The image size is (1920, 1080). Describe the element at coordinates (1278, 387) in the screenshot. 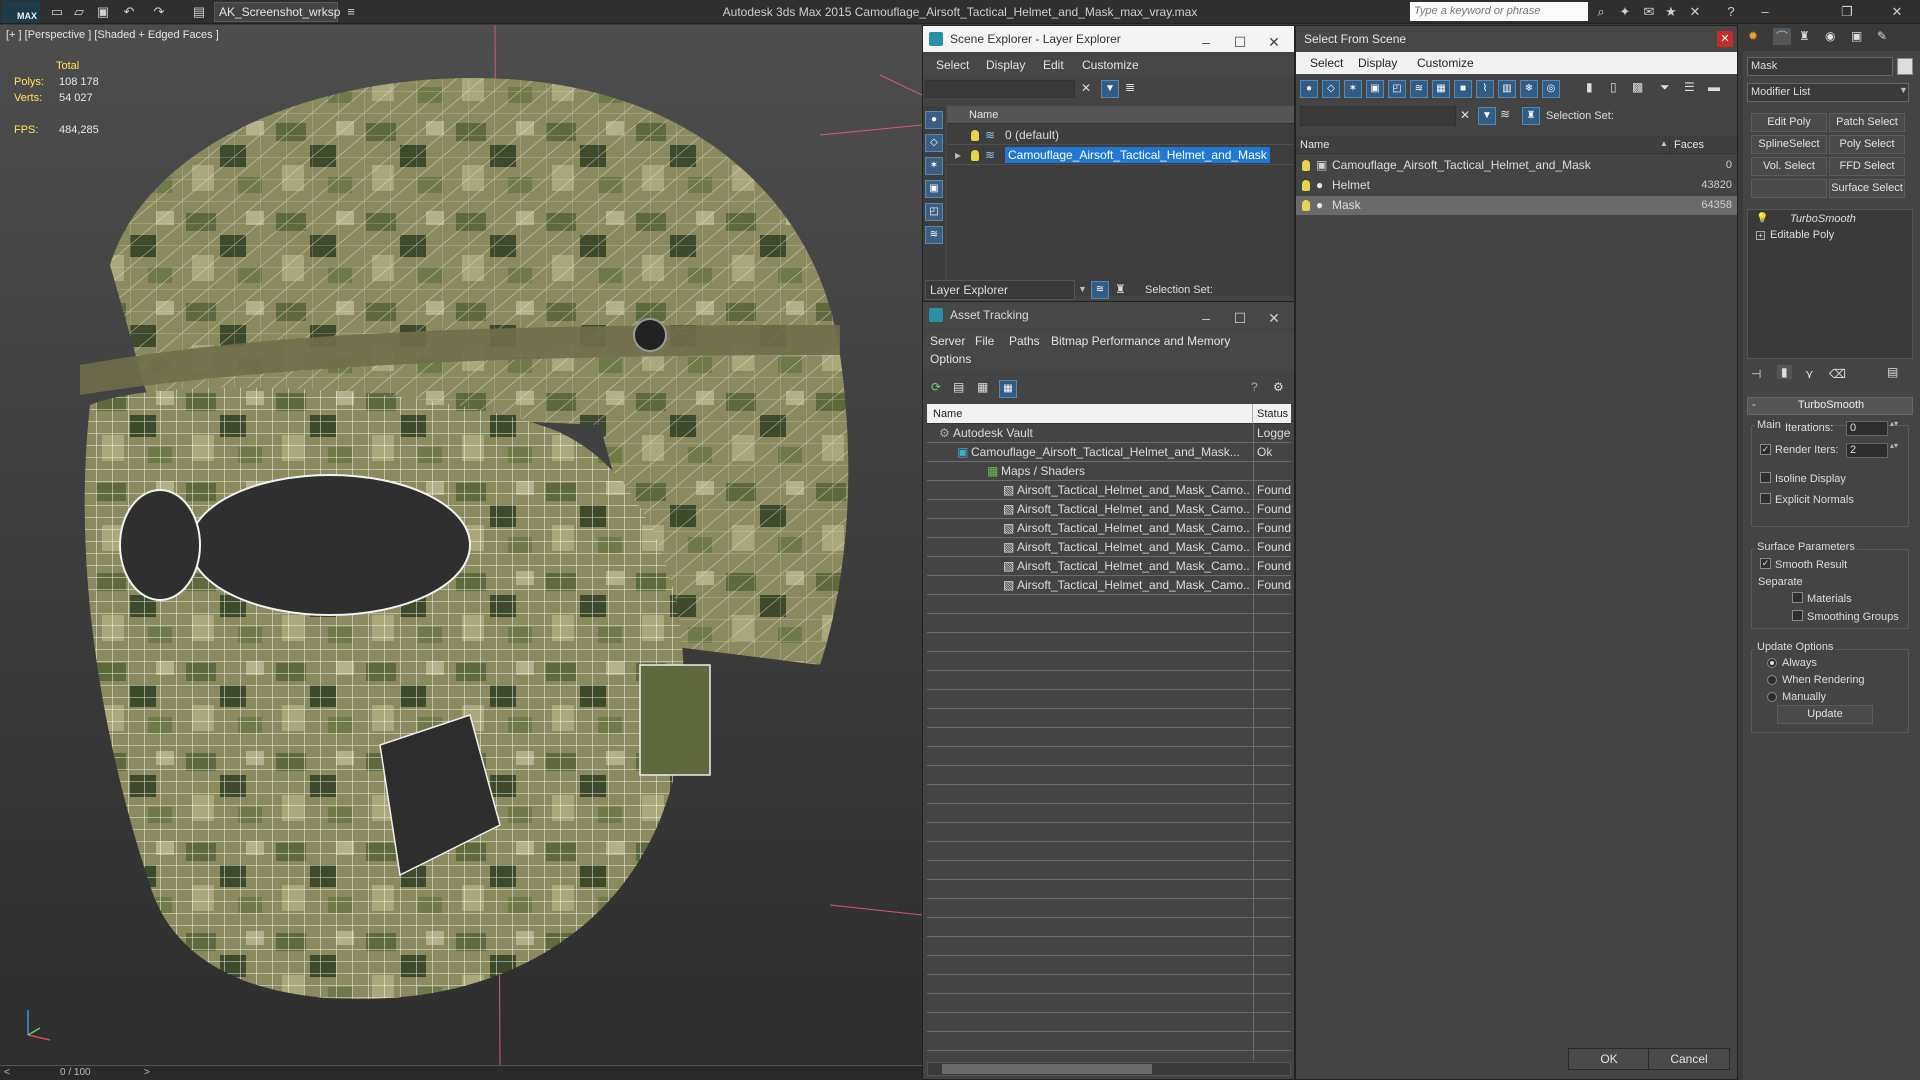

I see `settings-icon: ⚙` at that location.